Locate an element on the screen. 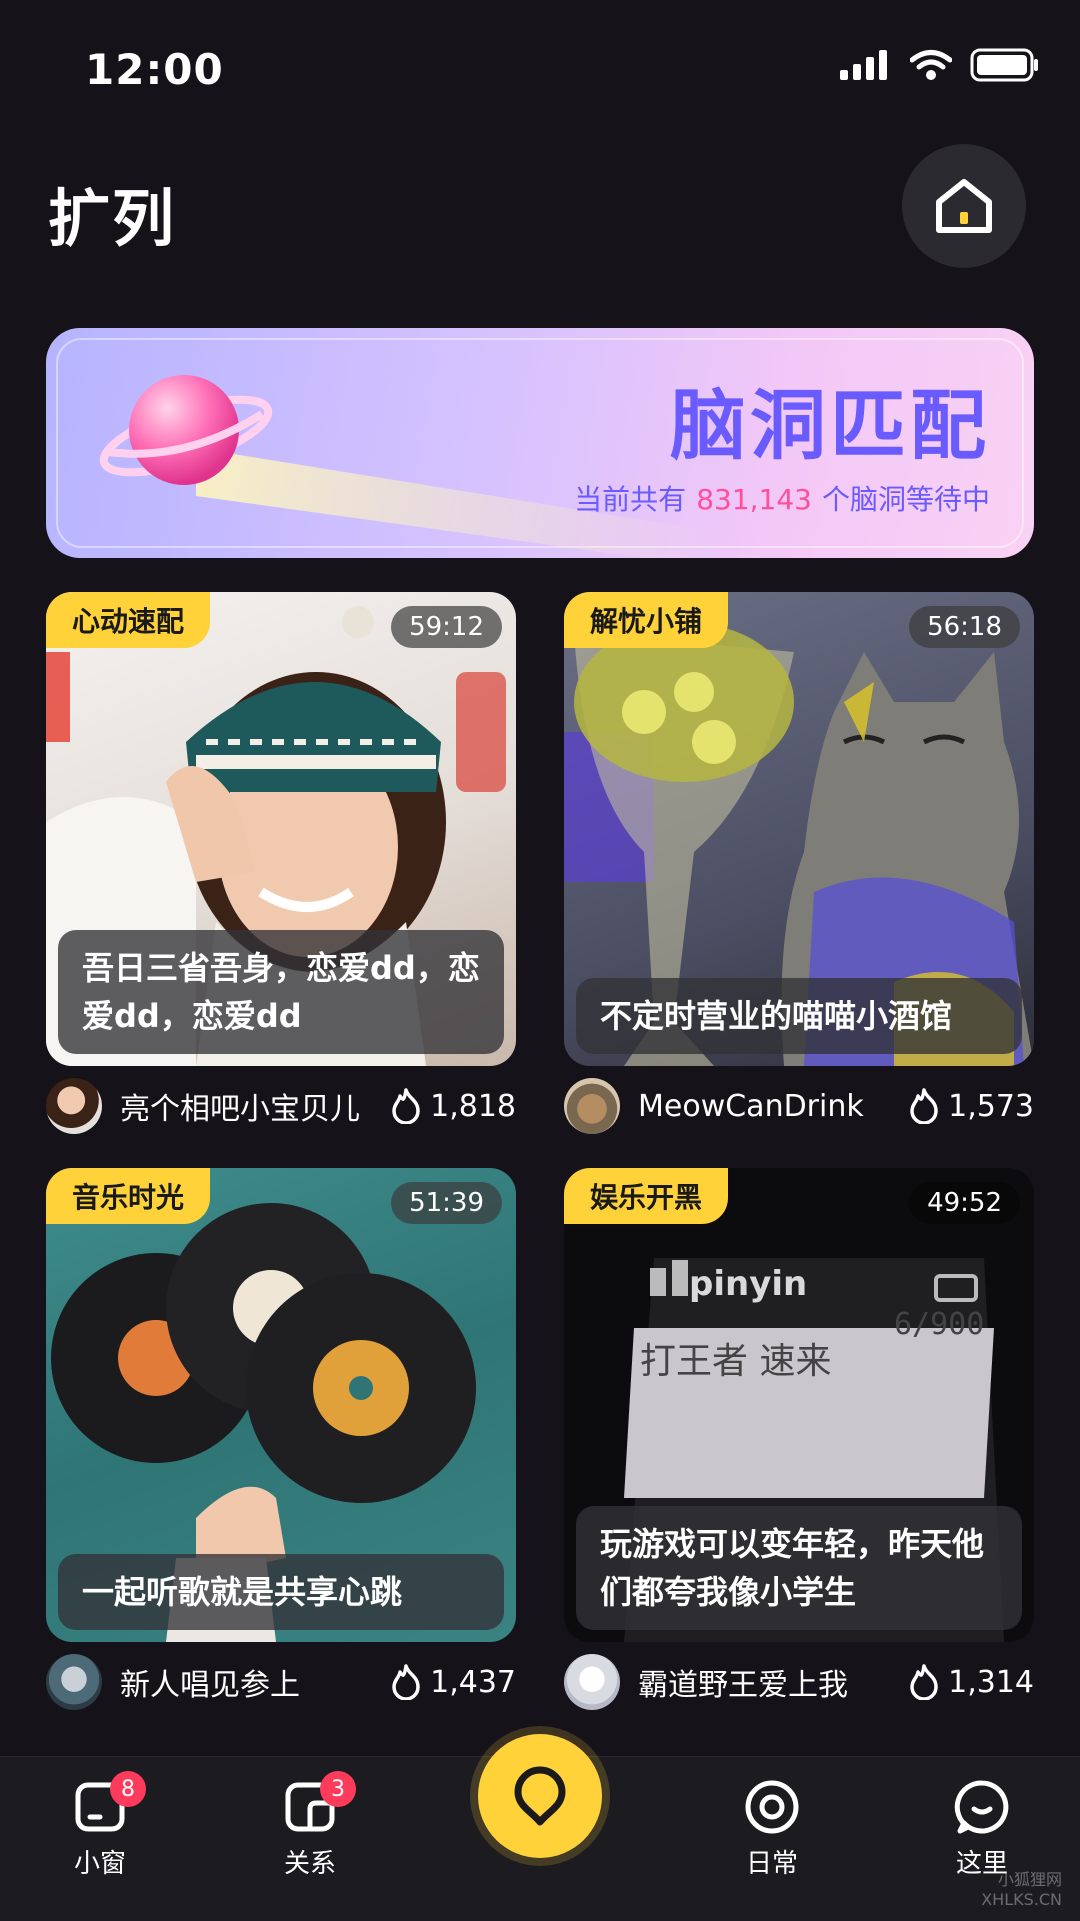  nav-item-relations: 3 关系 is located at coordinates (310, 1825).